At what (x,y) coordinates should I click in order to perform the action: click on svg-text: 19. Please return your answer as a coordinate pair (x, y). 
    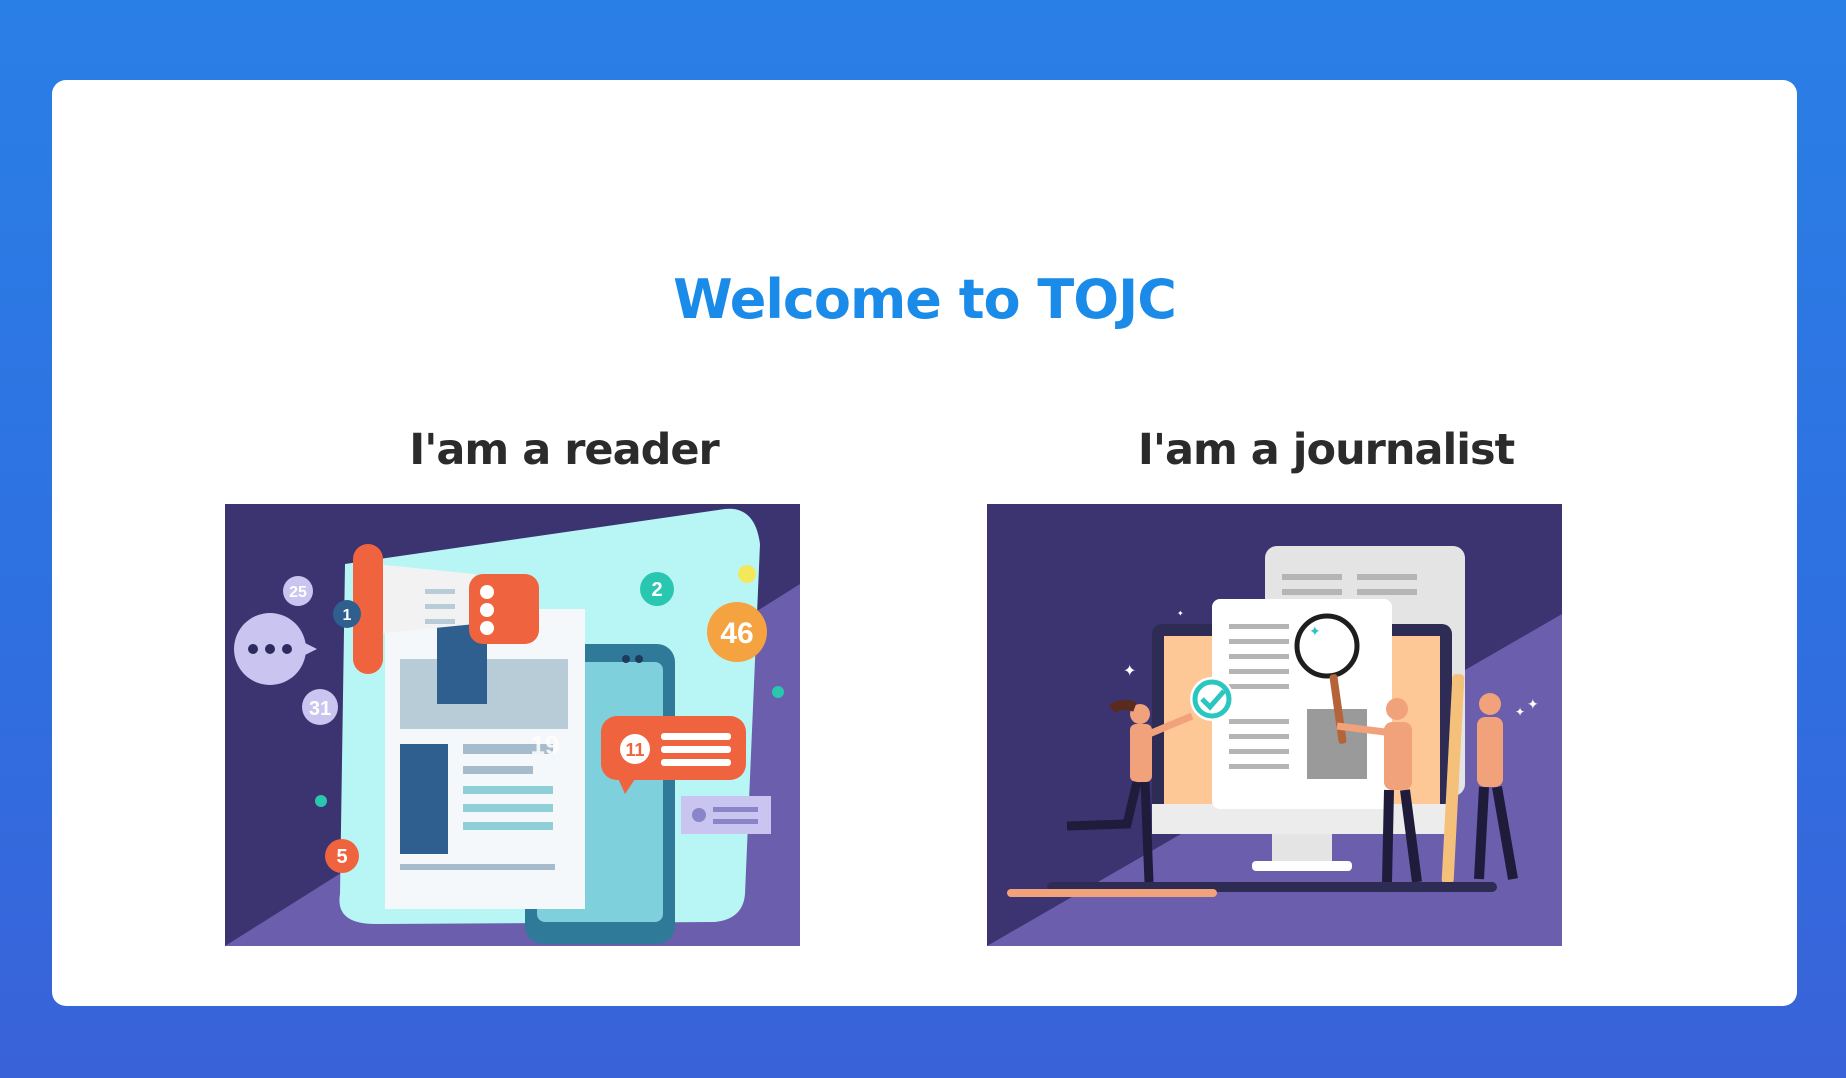
    Looking at the image, I should click on (545, 745).